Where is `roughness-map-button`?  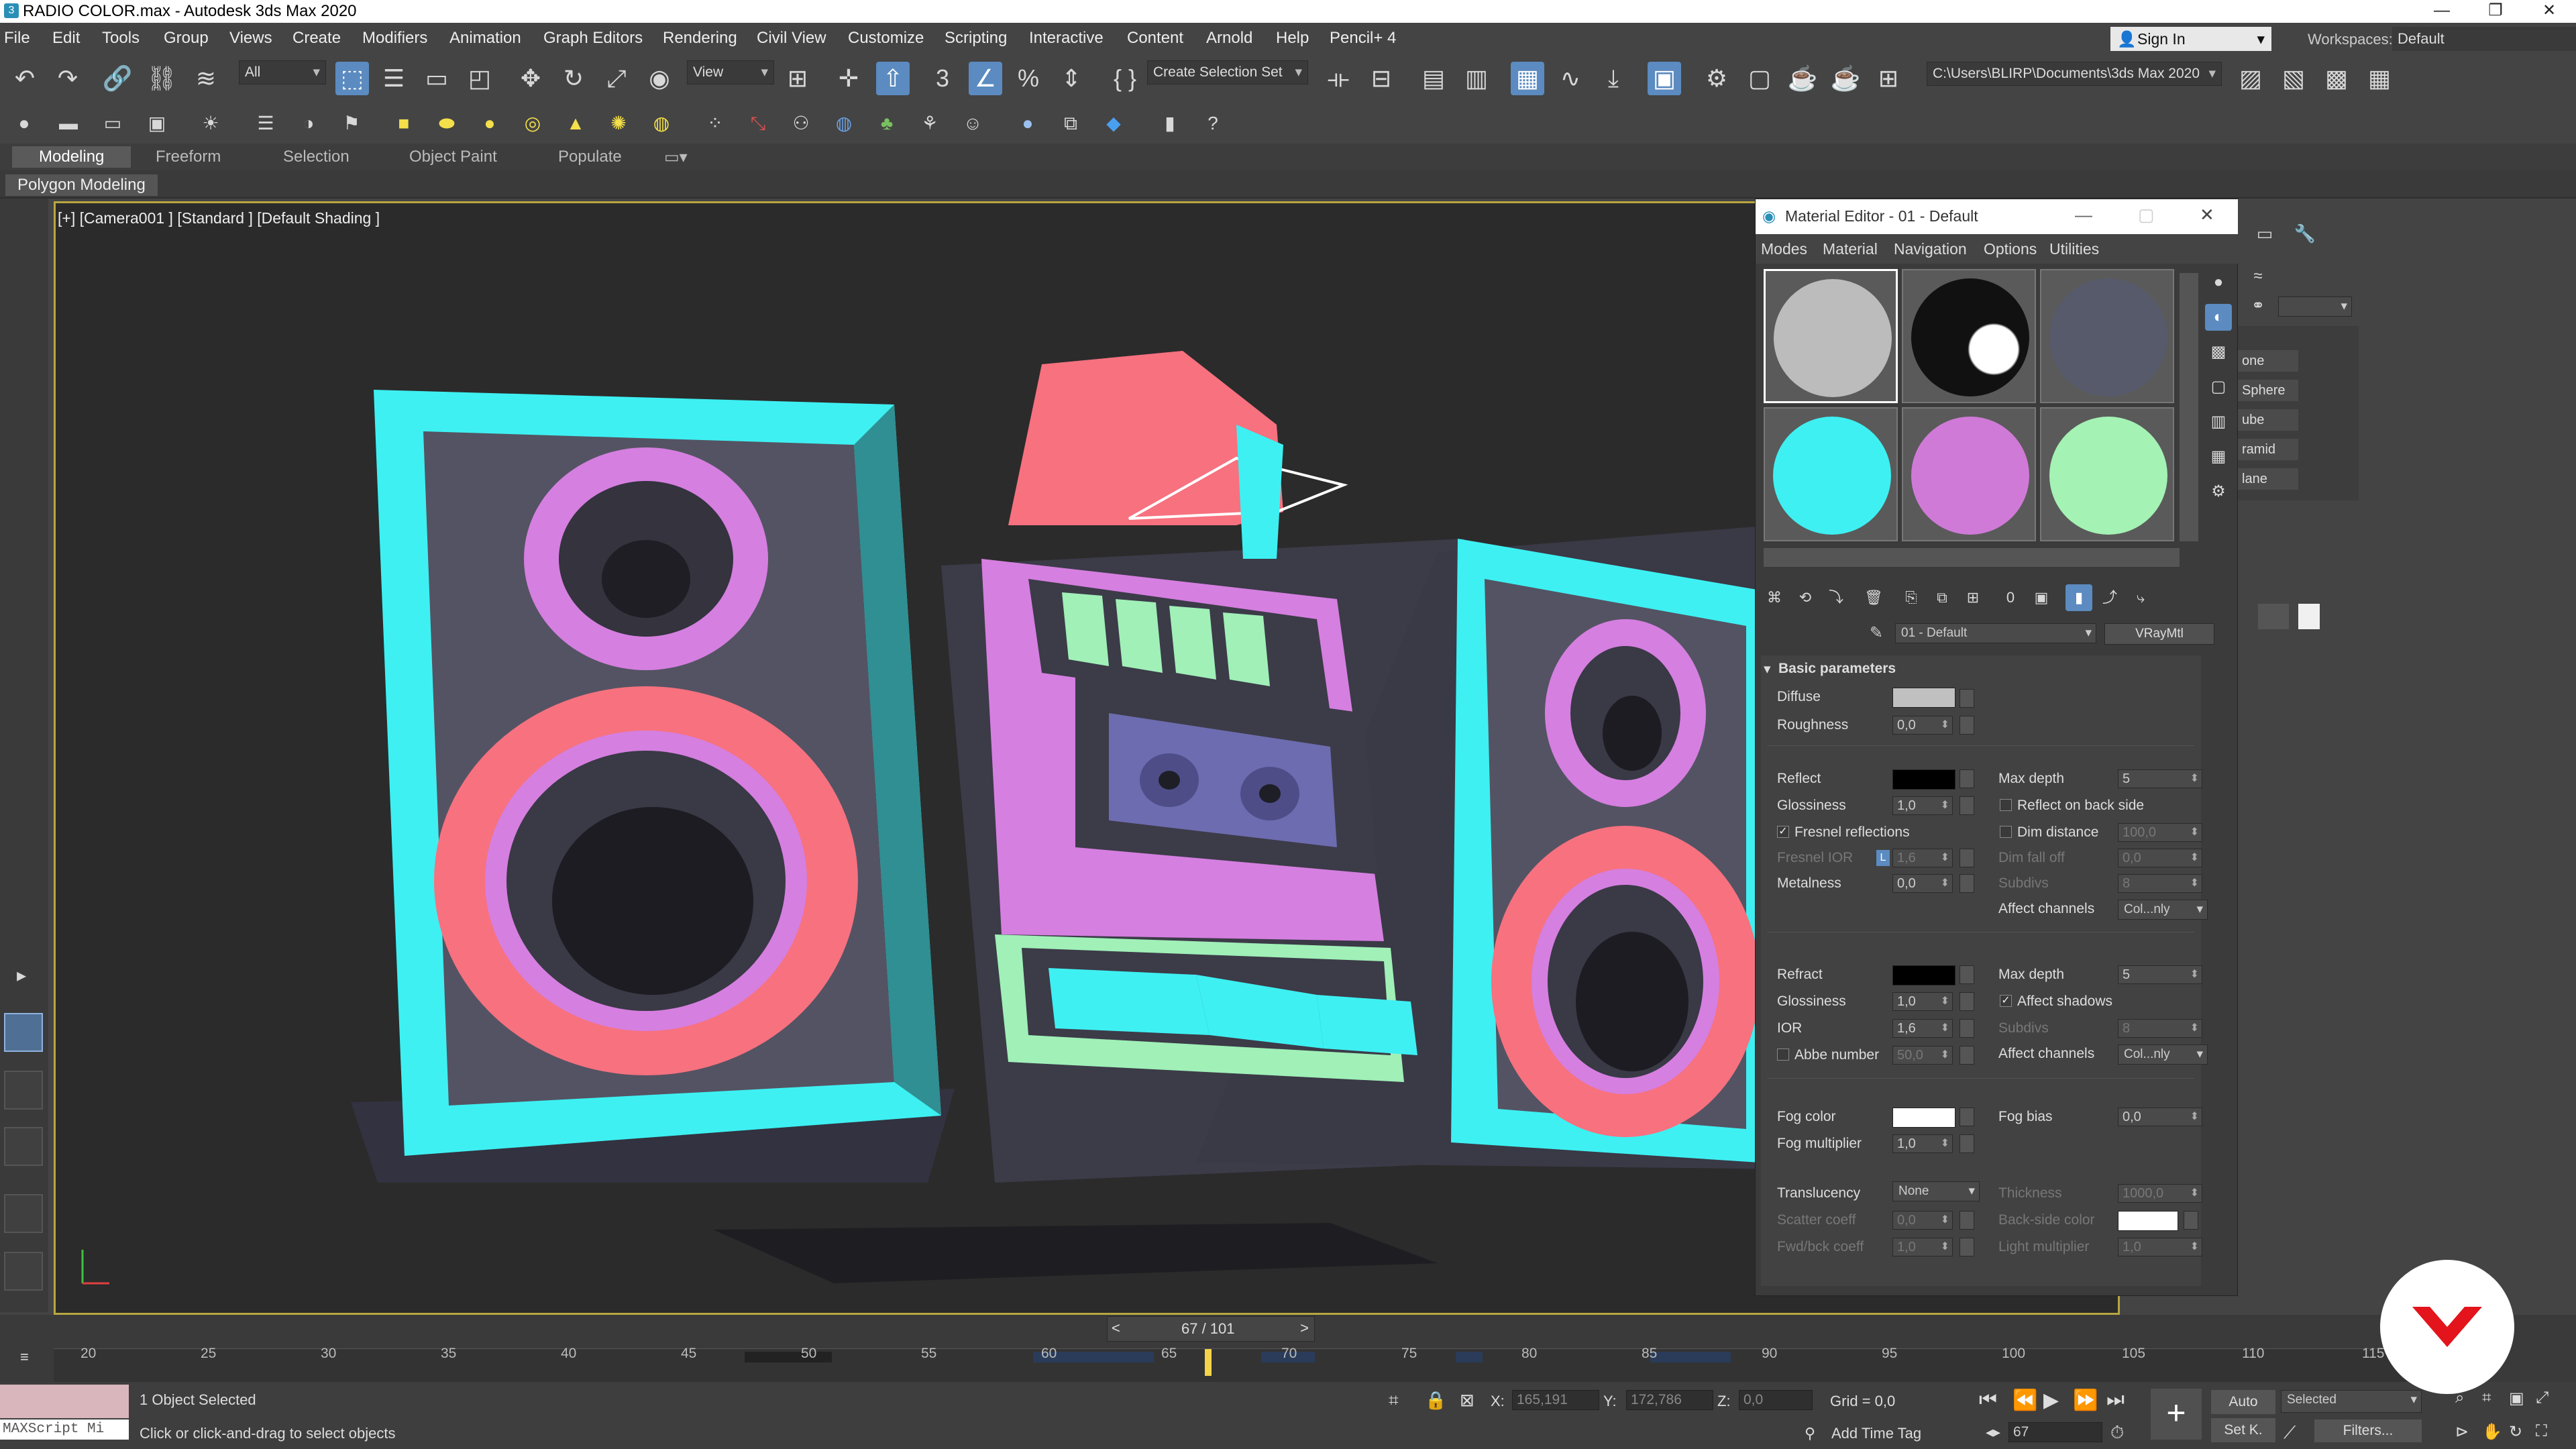
roughness-map-button is located at coordinates (1967, 725).